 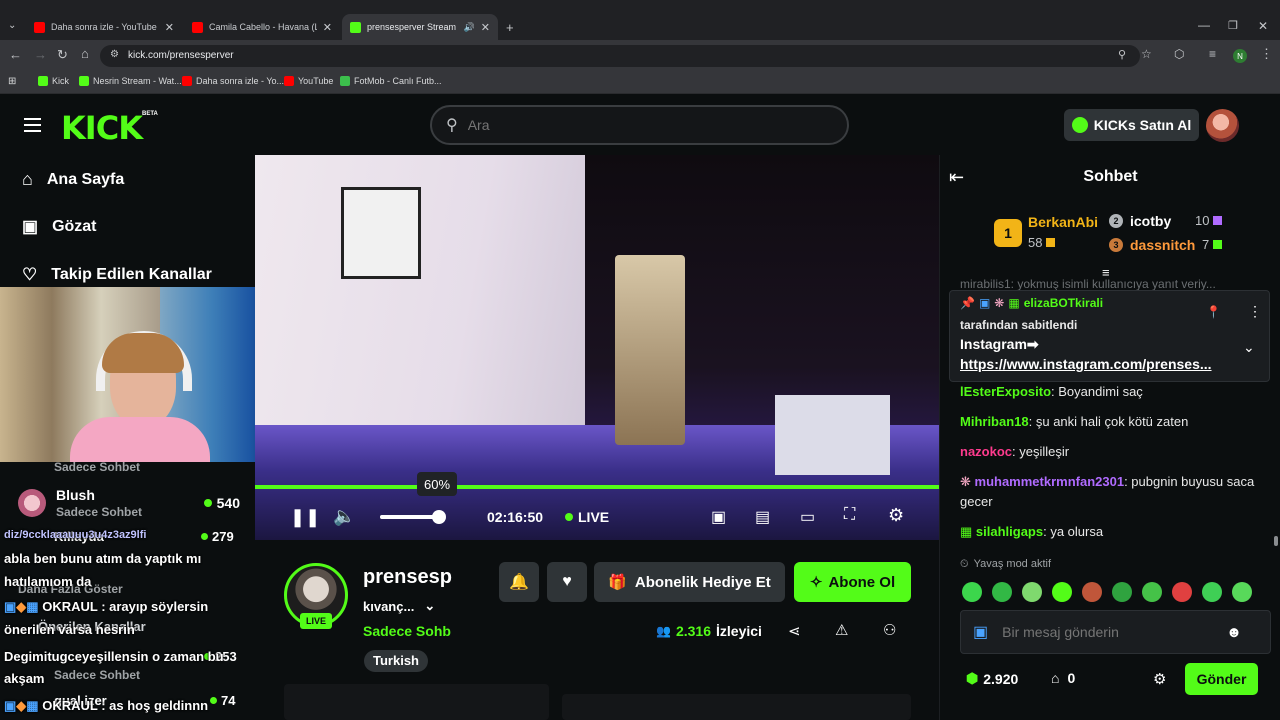 I want to click on new-tab-icon: +, so click(x=510, y=27).